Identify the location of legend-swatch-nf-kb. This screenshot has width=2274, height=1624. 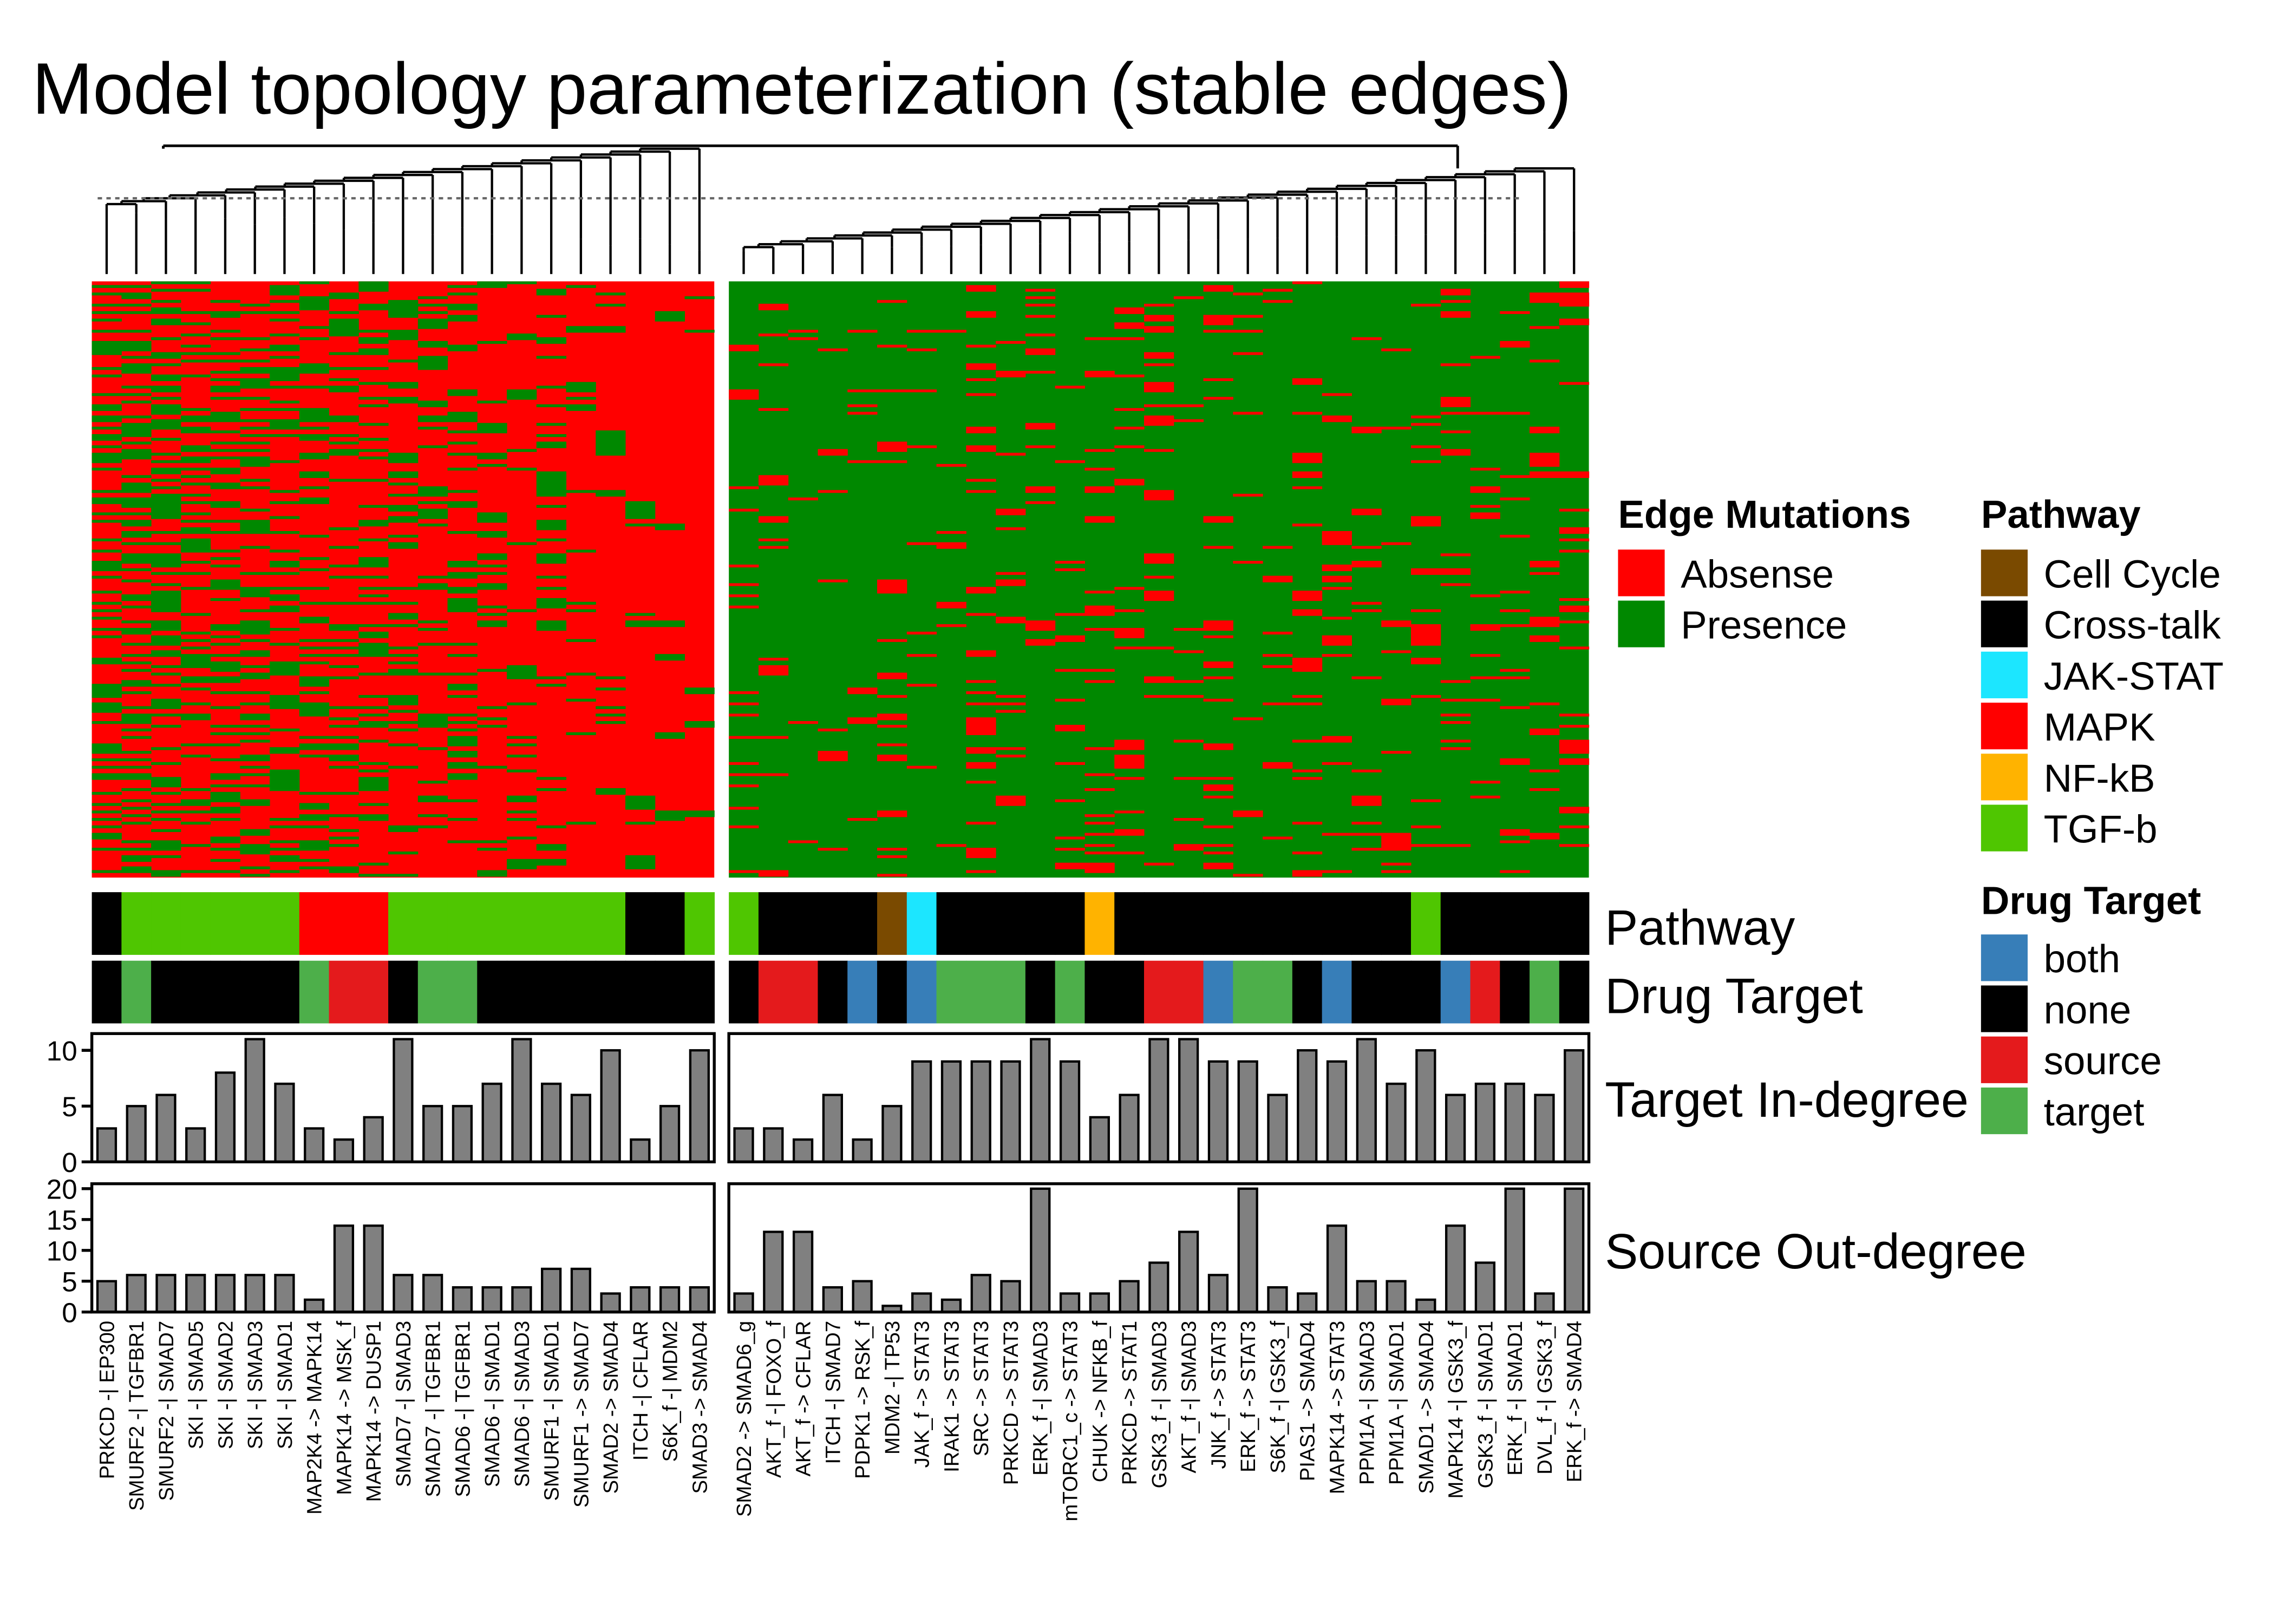
(2005, 777).